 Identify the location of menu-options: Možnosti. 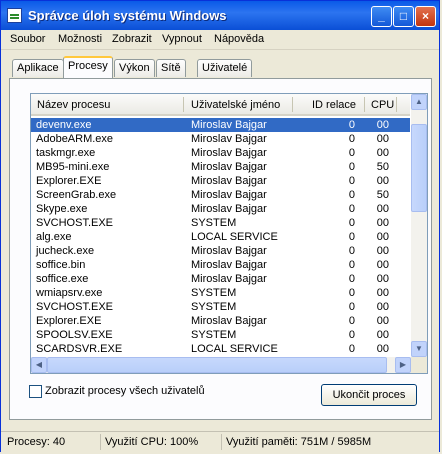
(80, 39).